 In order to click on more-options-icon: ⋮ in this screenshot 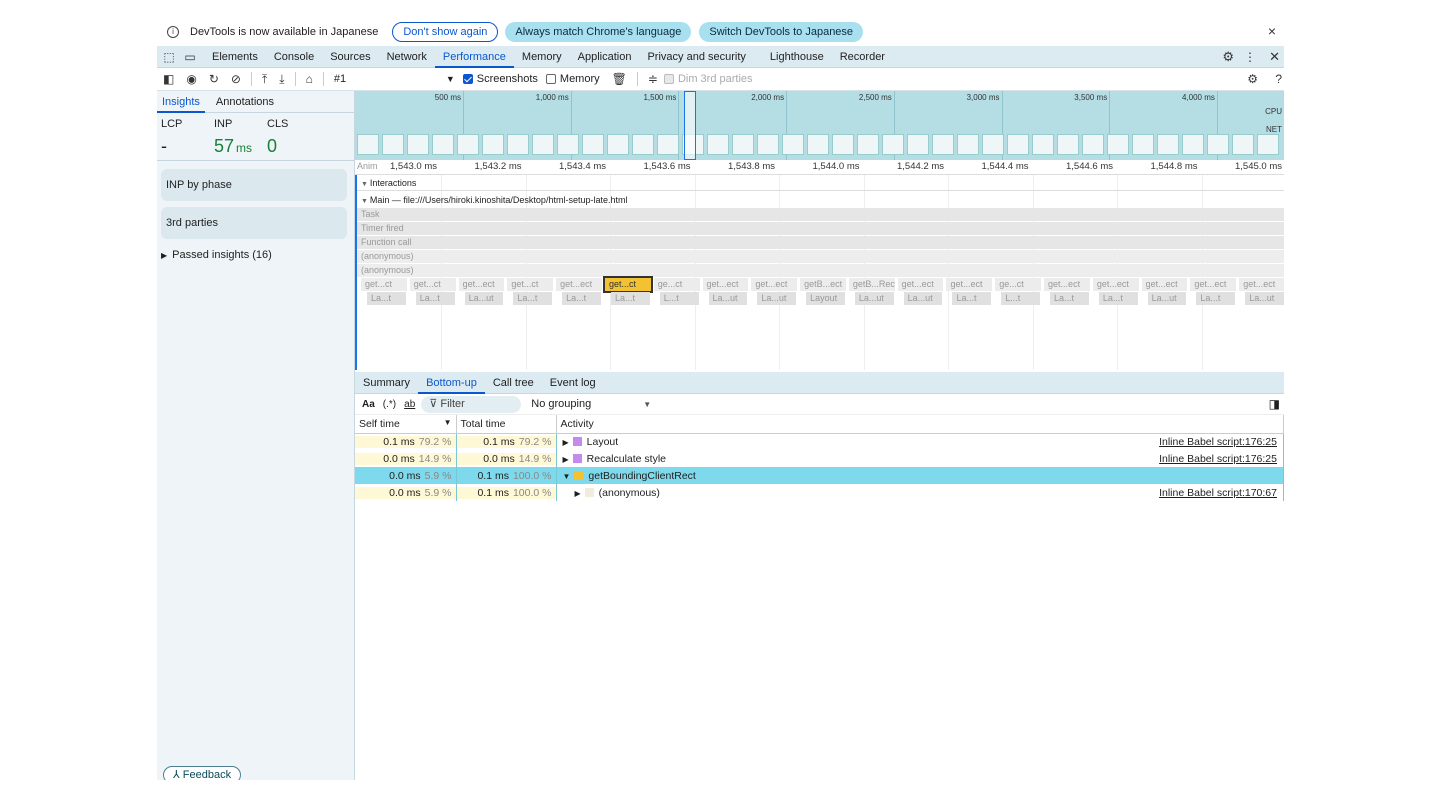, I will do `click(1250, 57)`.